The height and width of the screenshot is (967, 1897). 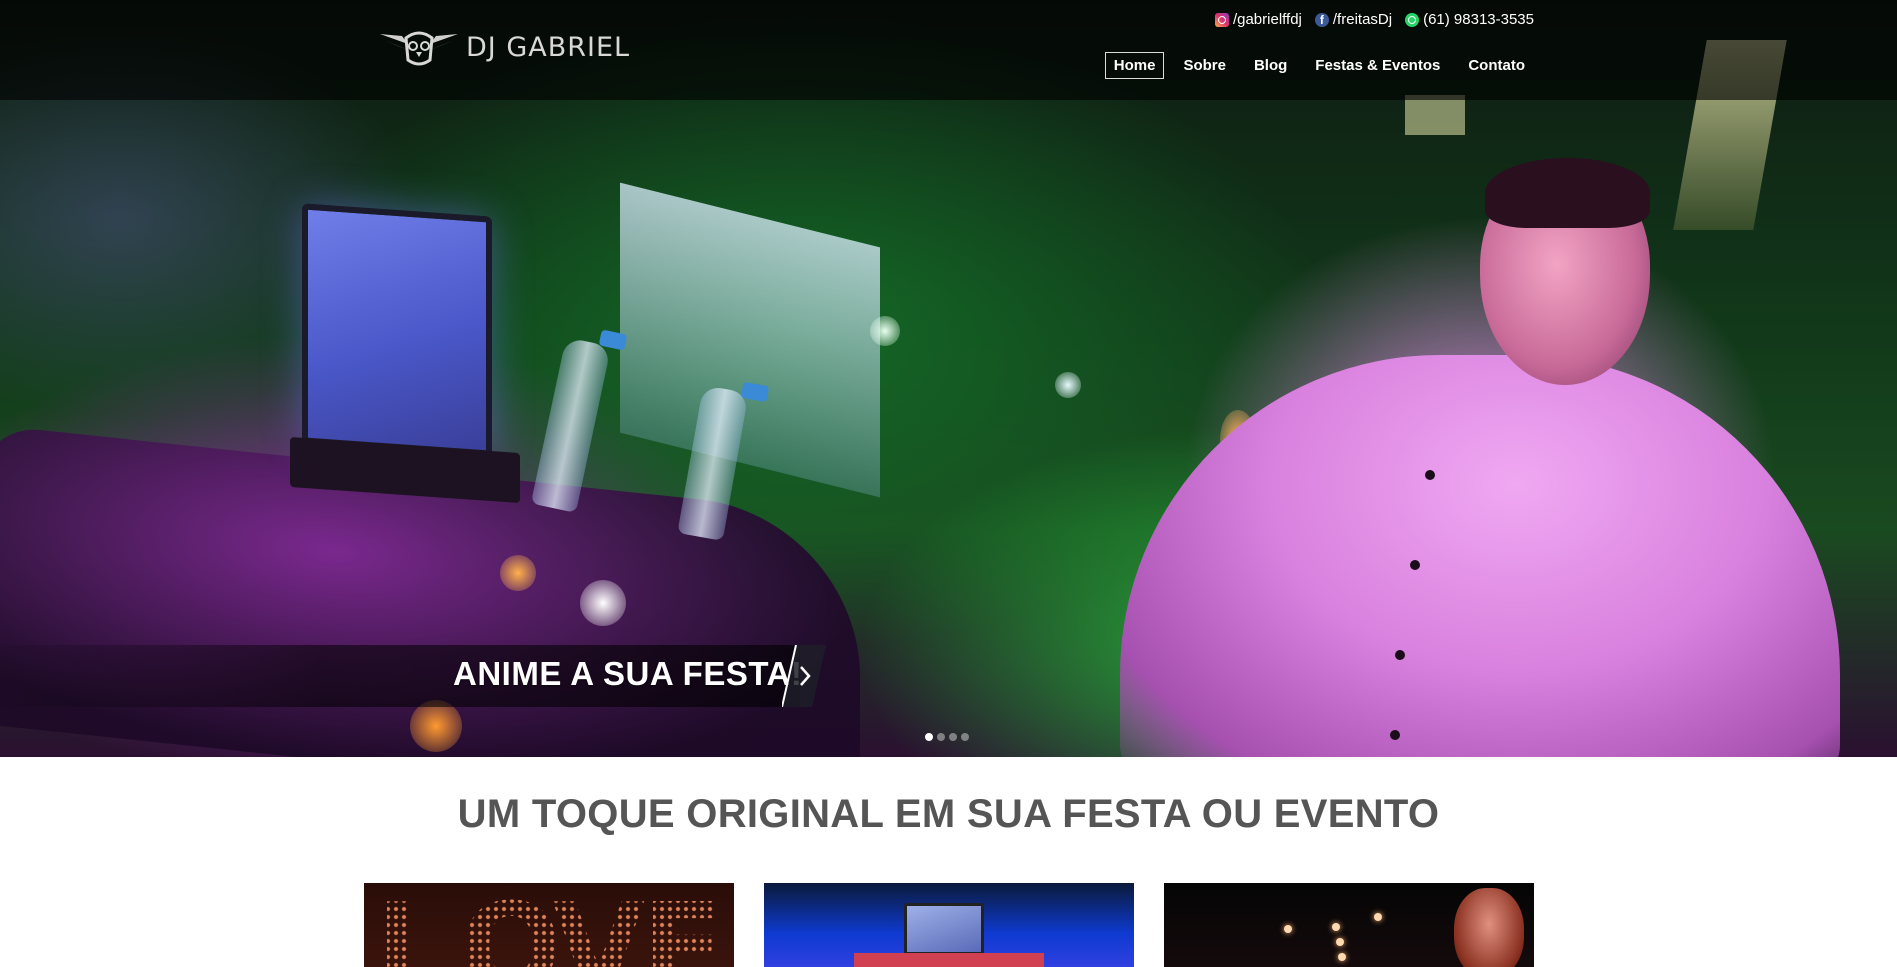 I want to click on facebook-icon: f, so click(x=1321, y=19).